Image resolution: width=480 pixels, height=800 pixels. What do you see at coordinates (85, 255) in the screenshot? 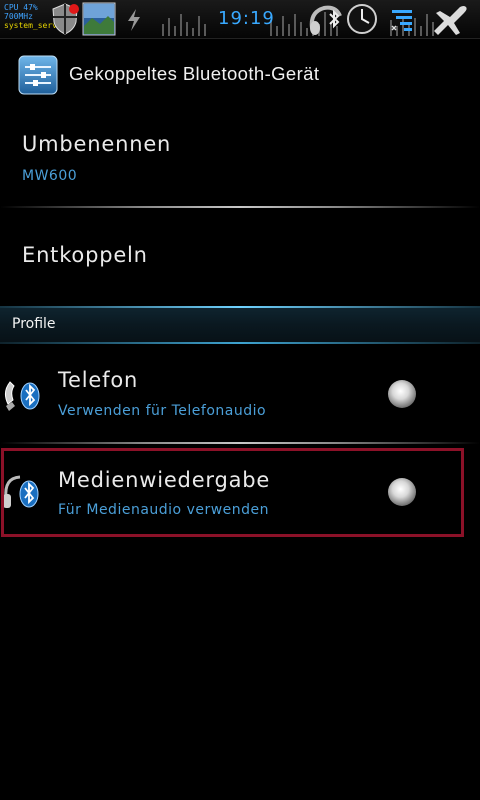
I see `unpair-label: Entkoppeln` at bounding box center [85, 255].